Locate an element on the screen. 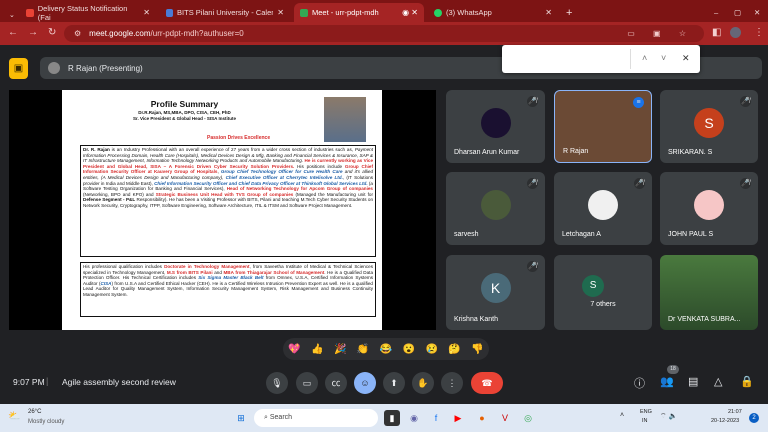 The width and height of the screenshot is (768, 432). reaction-button: 🎉 is located at coordinates (340, 349).